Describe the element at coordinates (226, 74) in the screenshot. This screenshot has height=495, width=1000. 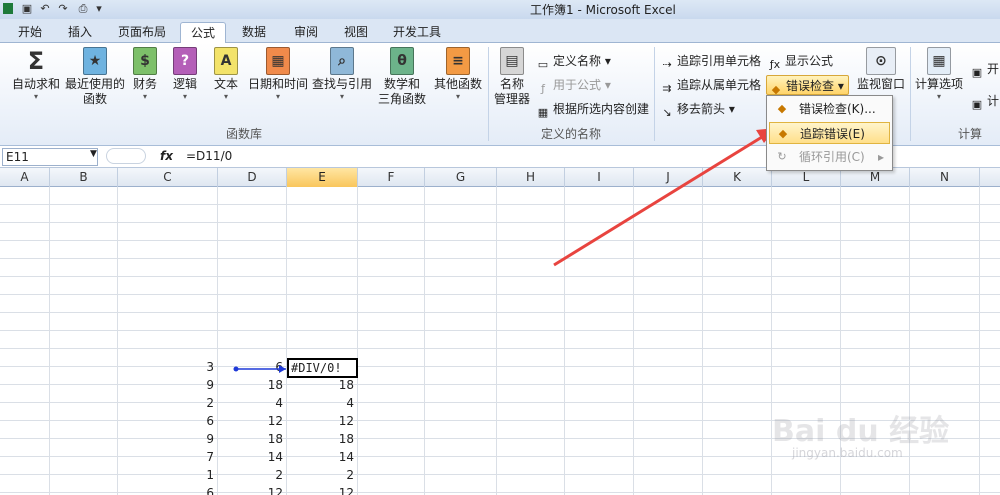
I see `text-button: A 文本 ▾` at that location.